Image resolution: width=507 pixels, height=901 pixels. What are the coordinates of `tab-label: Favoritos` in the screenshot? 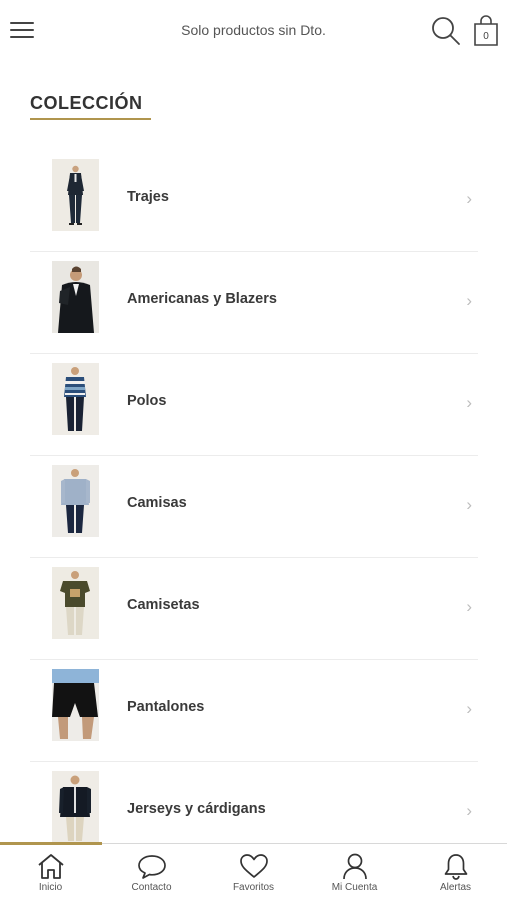 It's located at (253, 887).